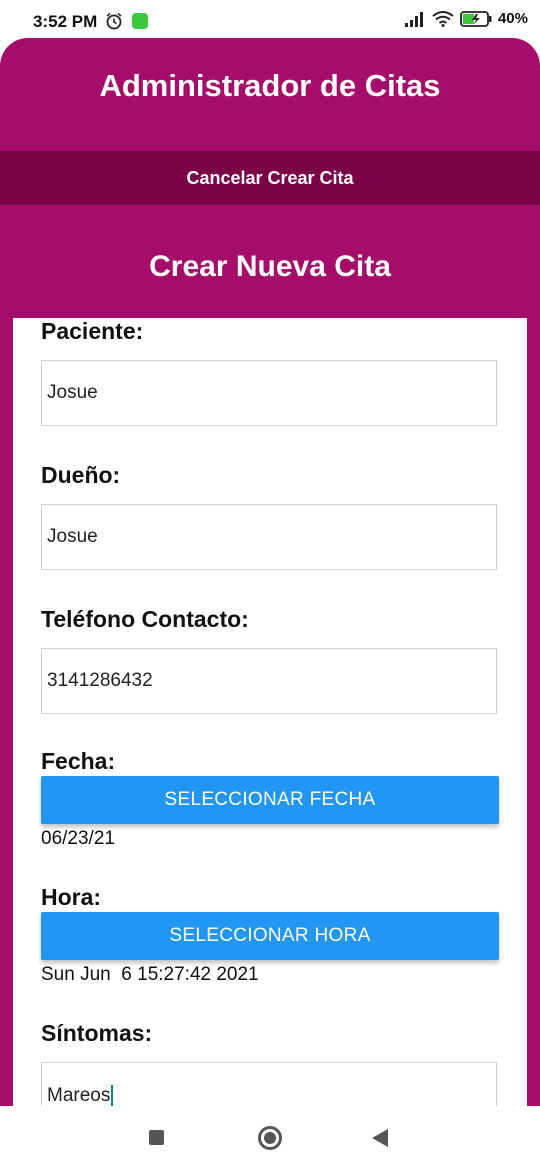  Describe the element at coordinates (92, 331) in the screenshot. I see `patient-label: Paciente:` at that location.